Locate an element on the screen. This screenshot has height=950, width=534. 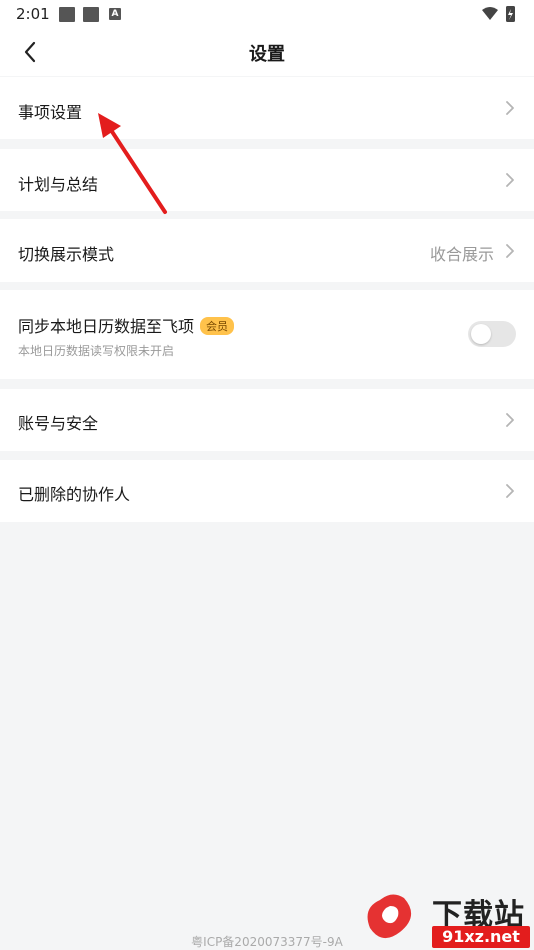
row-label: 计划与总结 is located at coordinates (58, 184).